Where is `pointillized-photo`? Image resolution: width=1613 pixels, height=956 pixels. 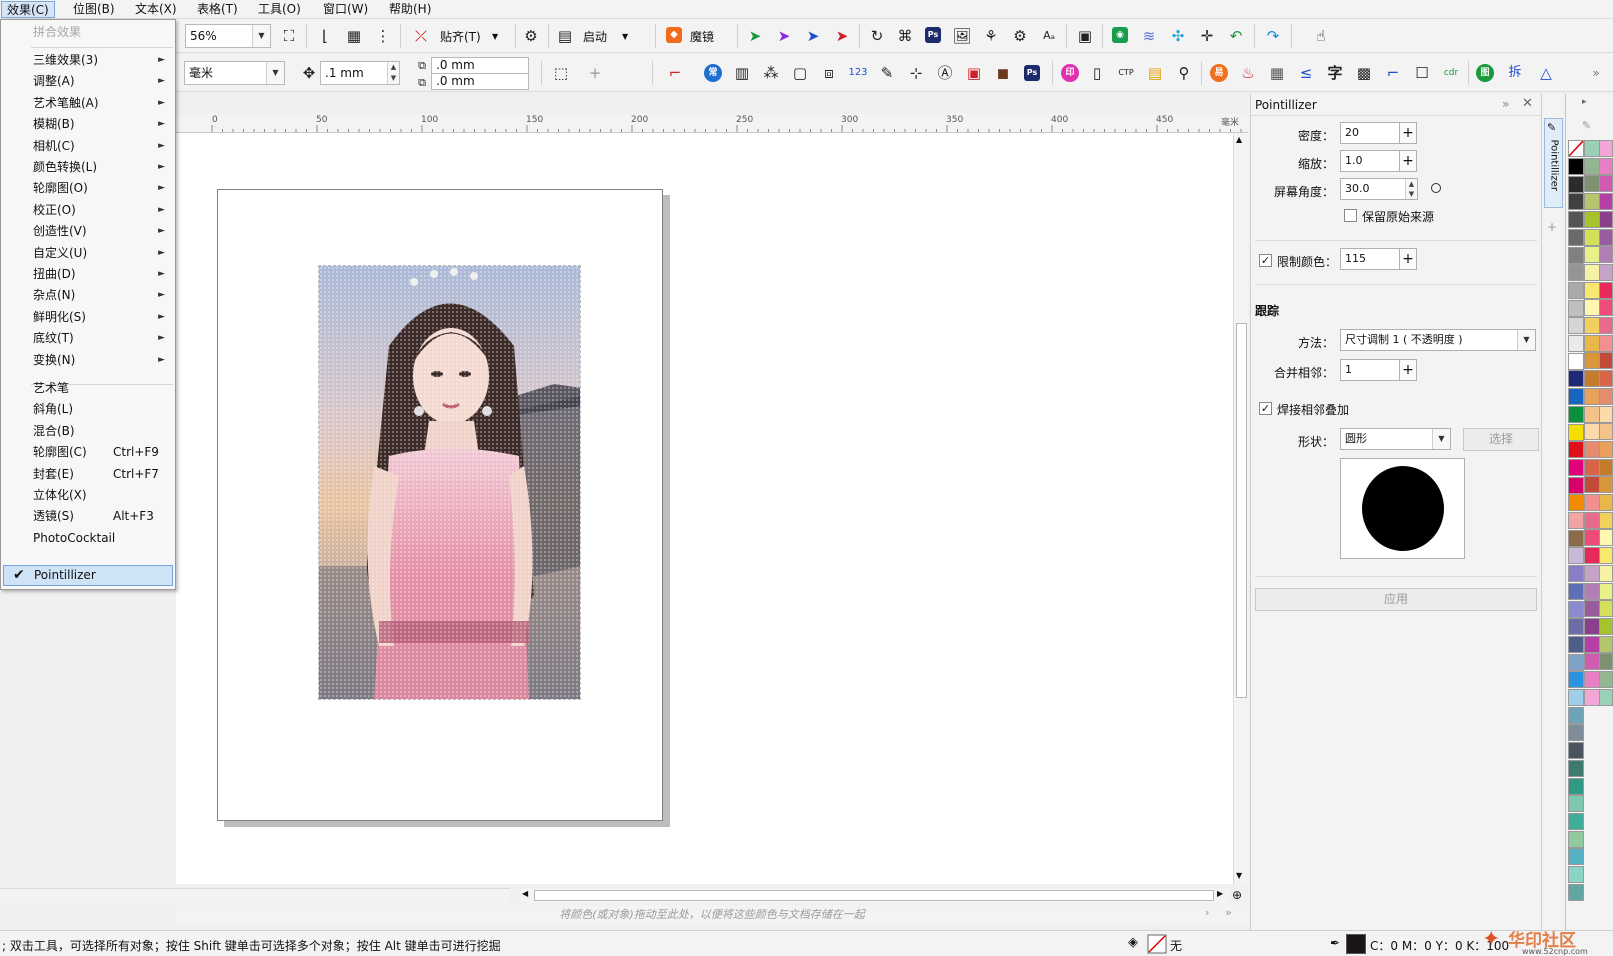 pointillized-photo is located at coordinates (449, 482).